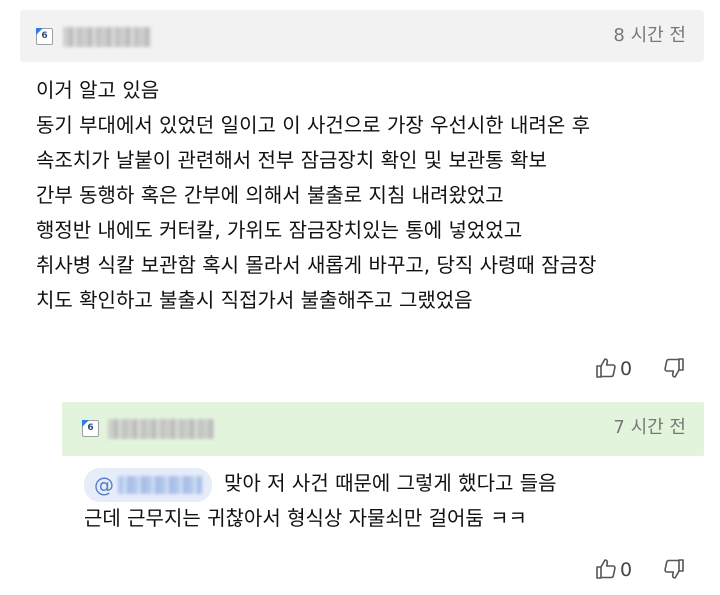 Image resolution: width=720 pixels, height=595 pixels. Describe the element at coordinates (270, 195) in the screenshot. I see `comment-line: 간부 동행하 혹은 간부에 의해서 불출로 지침 내려왔었고` at that location.